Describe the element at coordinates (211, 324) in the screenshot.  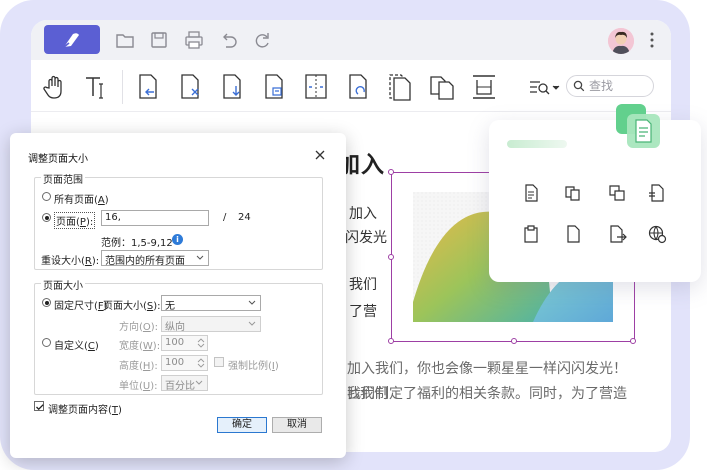
I see `orientation-select: 纵向` at that location.